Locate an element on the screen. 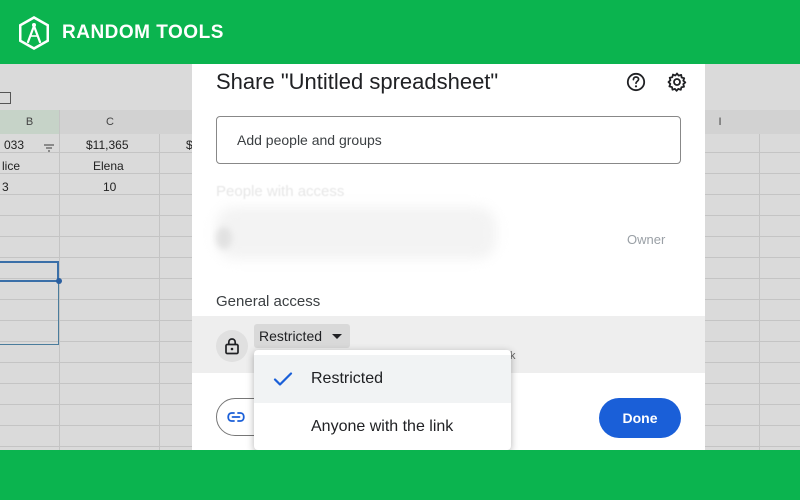  lock-icon is located at coordinates (232, 346).